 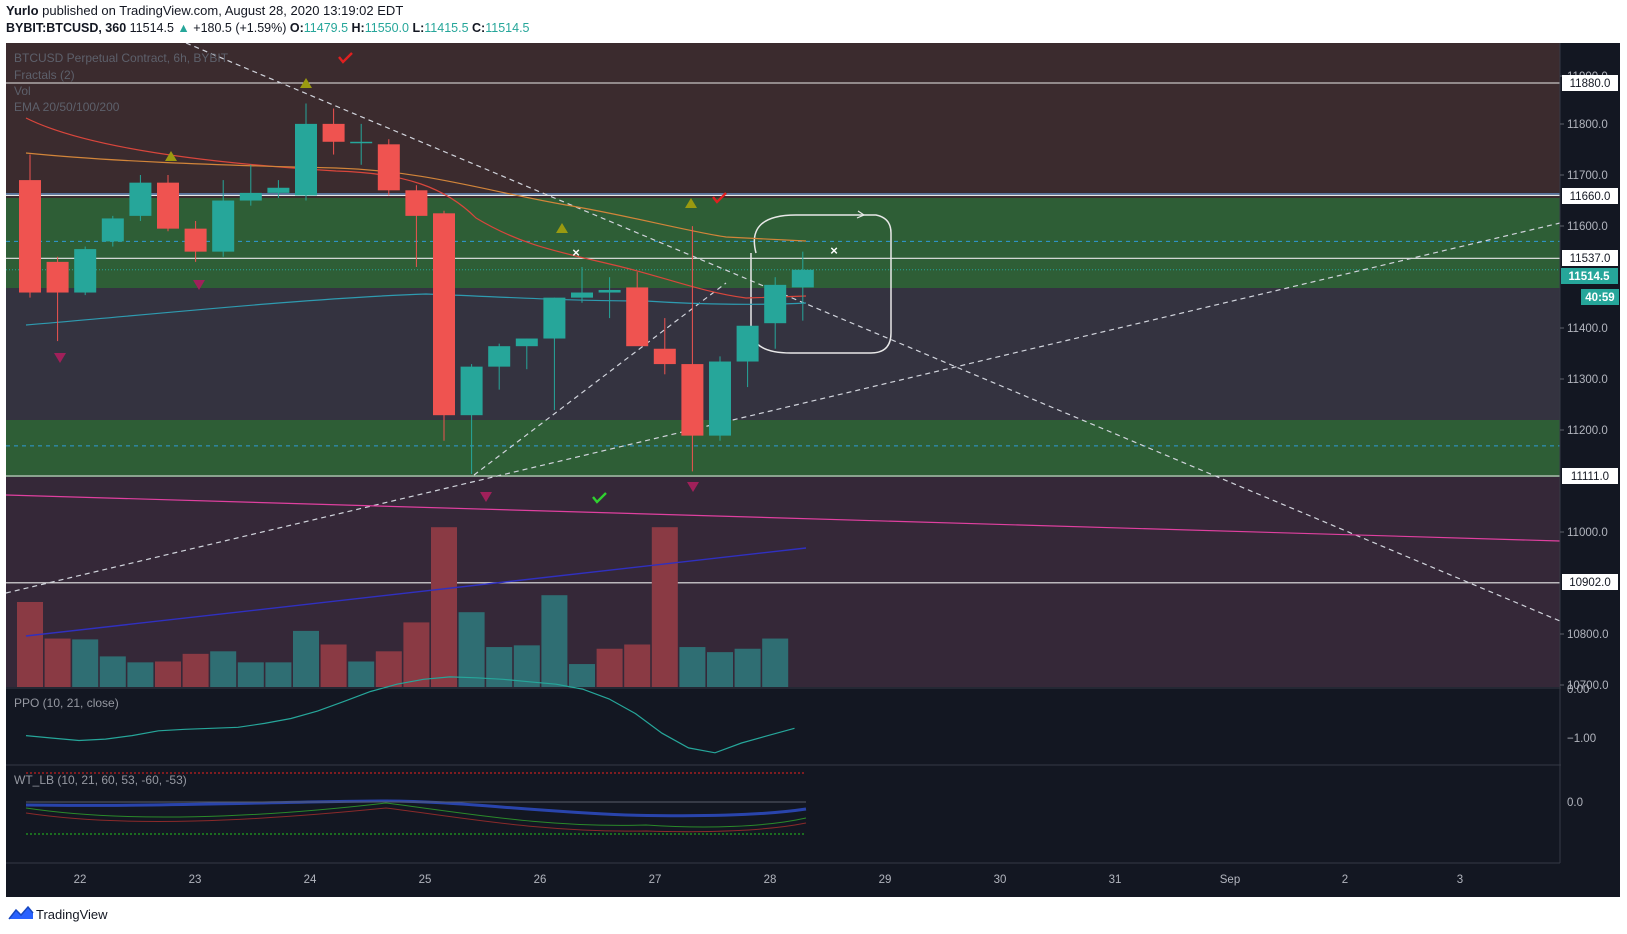 What do you see at coordinates (310, 880) in the screenshot?
I see `time-tick-label: 24` at bounding box center [310, 880].